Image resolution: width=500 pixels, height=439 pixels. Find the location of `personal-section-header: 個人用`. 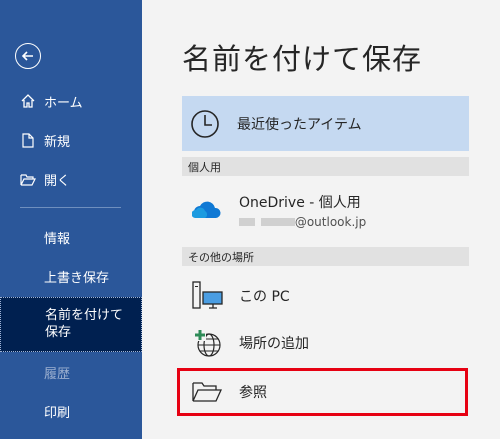

personal-section-header: 個人用 is located at coordinates (325, 166).